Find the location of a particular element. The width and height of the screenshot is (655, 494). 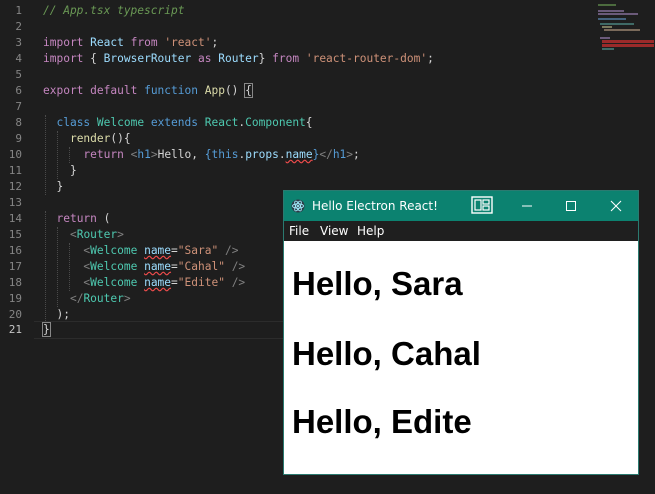

close-icon is located at coordinates (616, 206).